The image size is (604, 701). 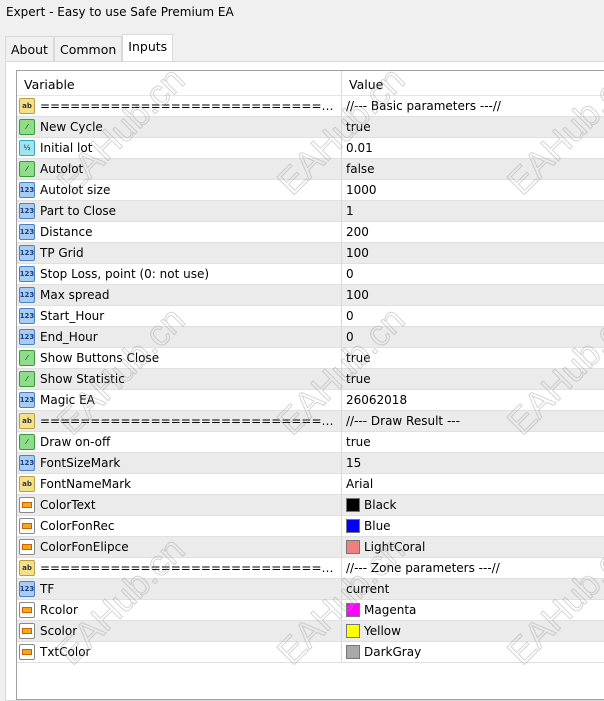 I want to click on table-row: ⁄ Draw on-off true, so click(x=310, y=442).